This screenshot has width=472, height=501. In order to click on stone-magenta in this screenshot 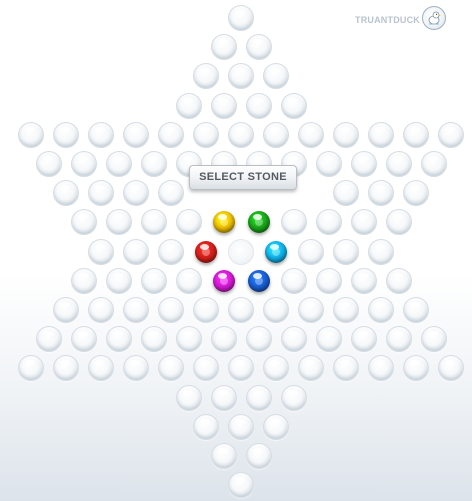, I will do `click(223, 280)`.